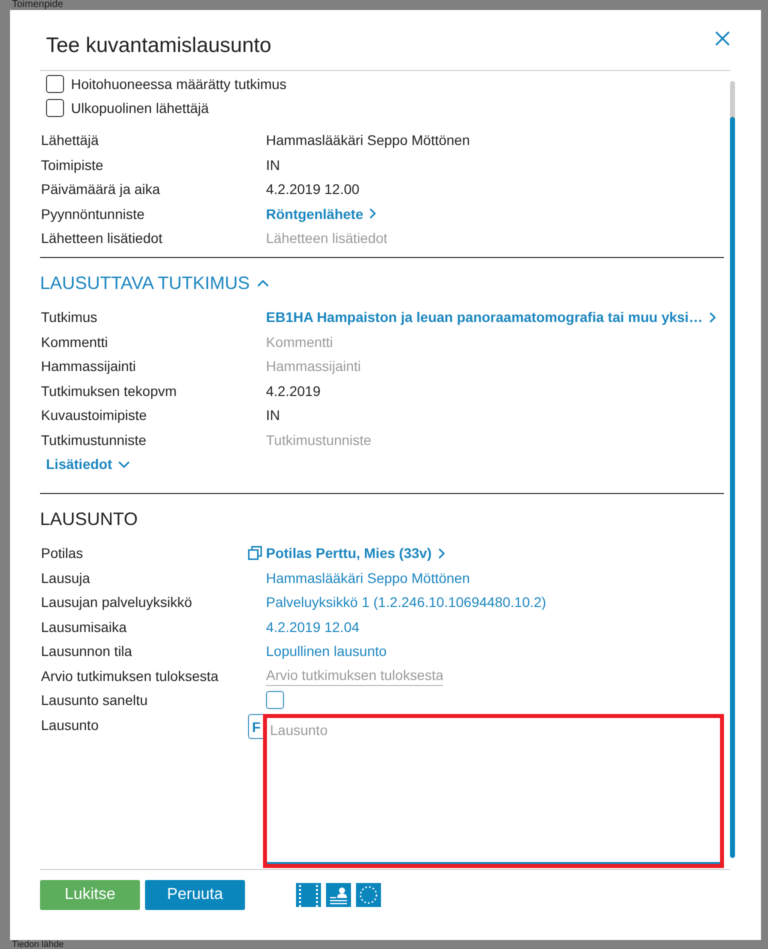 The height and width of the screenshot is (949, 768). Describe the element at coordinates (88, 366) in the screenshot. I see `field-label: Hammassijainti` at that location.